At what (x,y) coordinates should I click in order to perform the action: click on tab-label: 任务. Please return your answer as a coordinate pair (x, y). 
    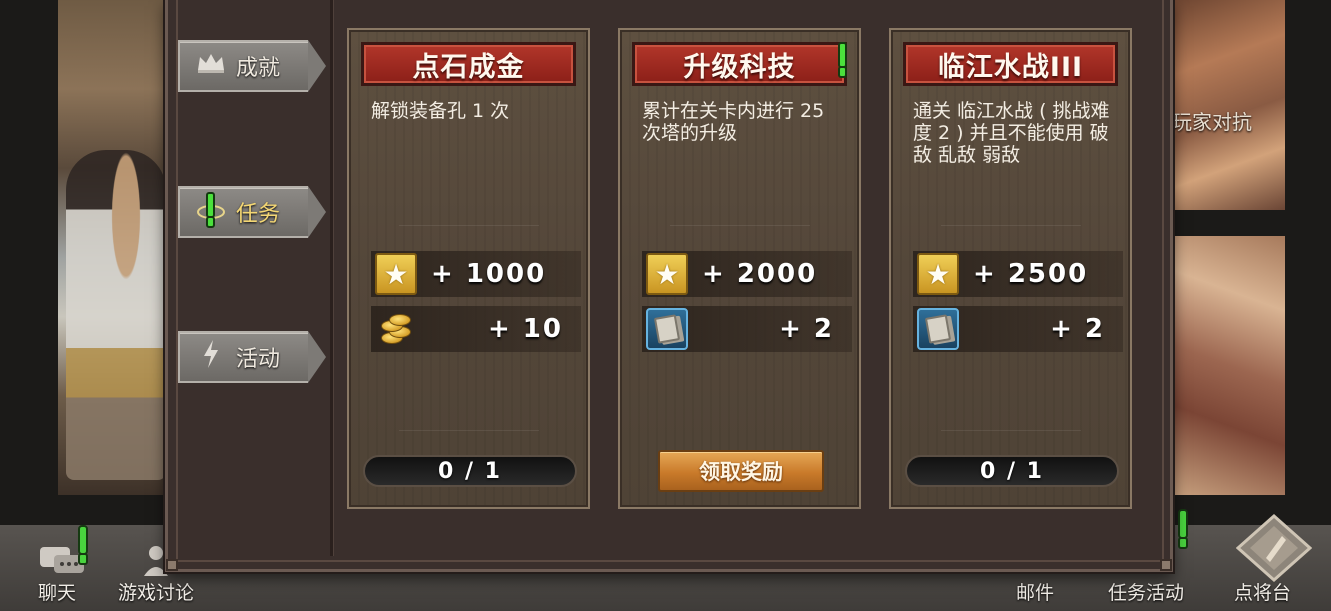
    Looking at the image, I should click on (258, 214).